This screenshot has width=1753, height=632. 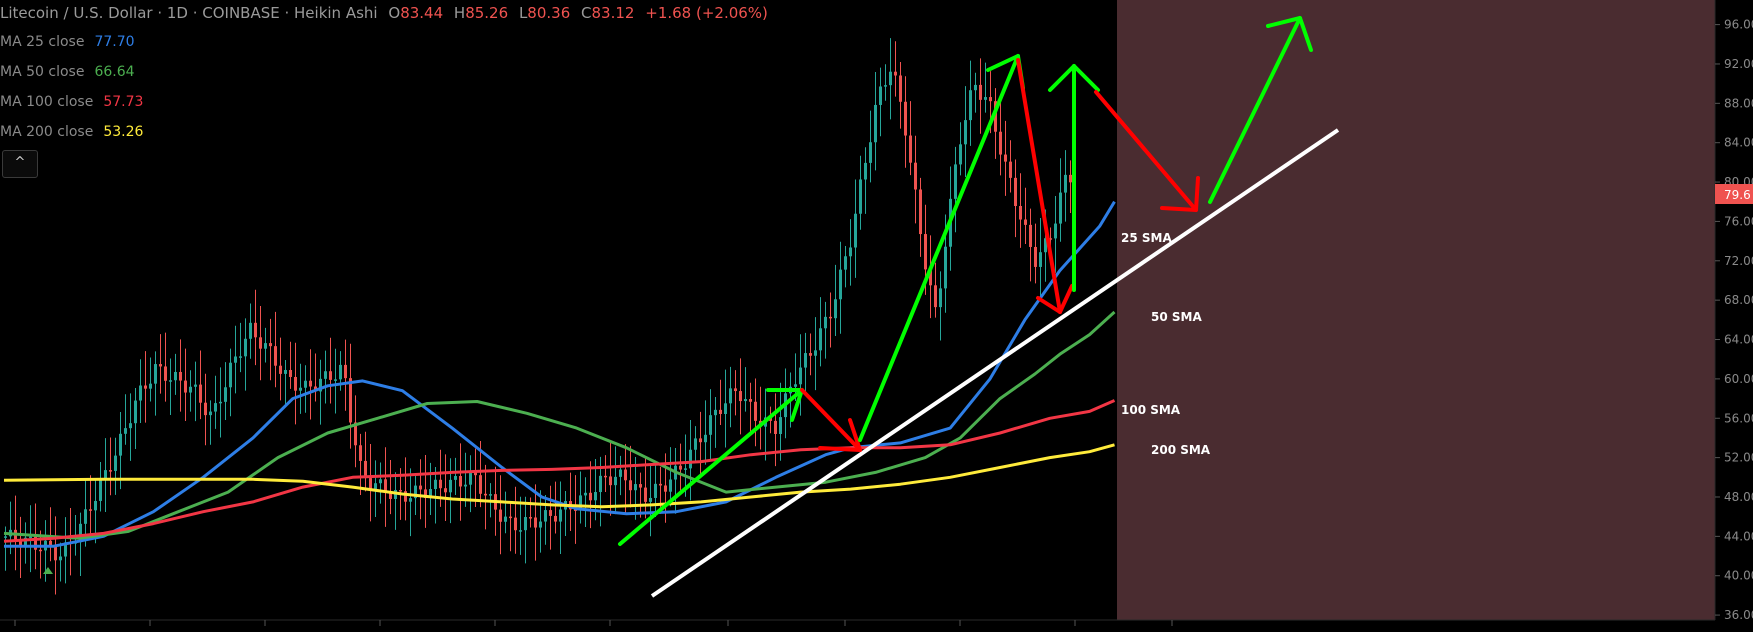 I want to click on ma-50-legend: MA 50 close 66.64, so click(x=67, y=72).